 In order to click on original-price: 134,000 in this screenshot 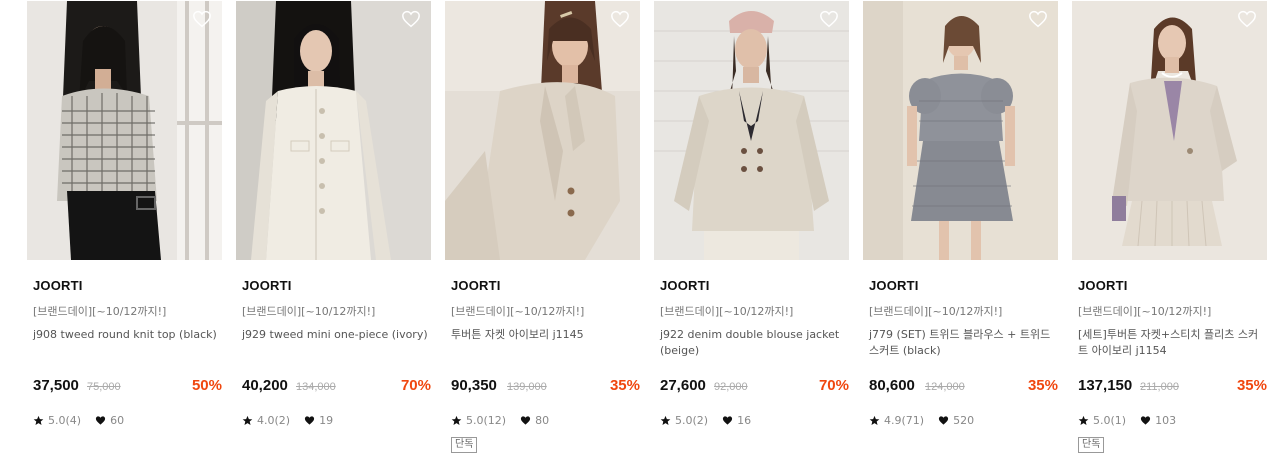, I will do `click(316, 387)`.